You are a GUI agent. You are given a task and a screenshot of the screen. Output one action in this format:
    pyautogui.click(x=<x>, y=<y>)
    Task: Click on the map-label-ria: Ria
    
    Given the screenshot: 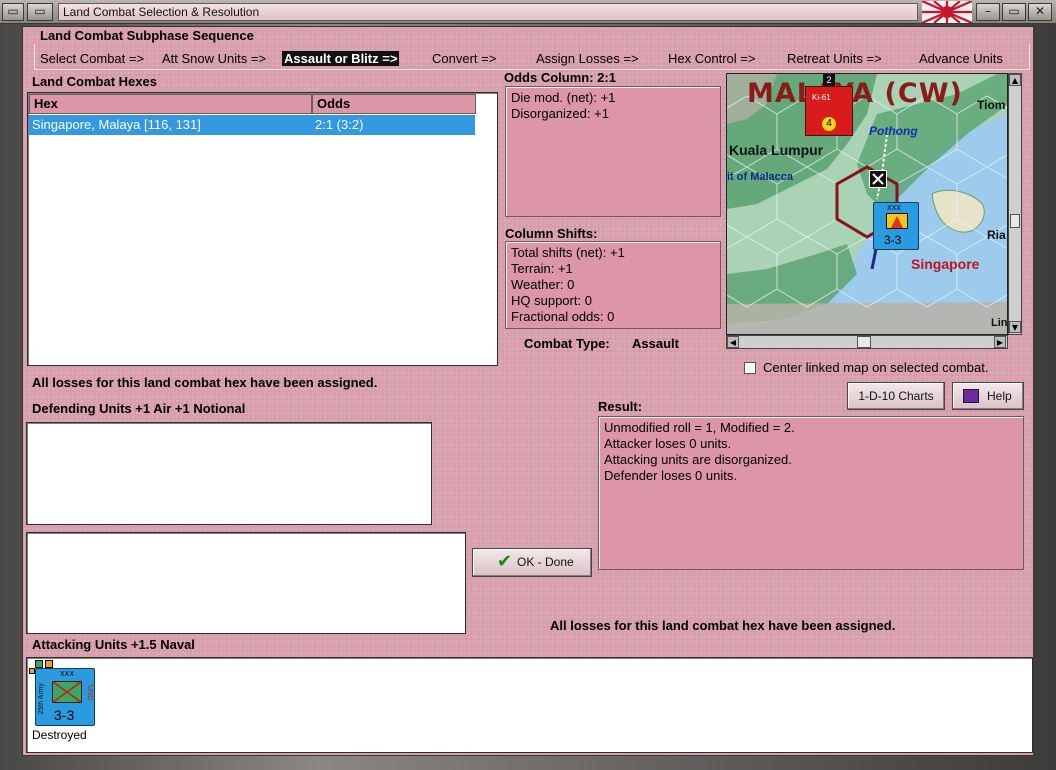 What is the action you would take?
    pyautogui.click(x=996, y=235)
    